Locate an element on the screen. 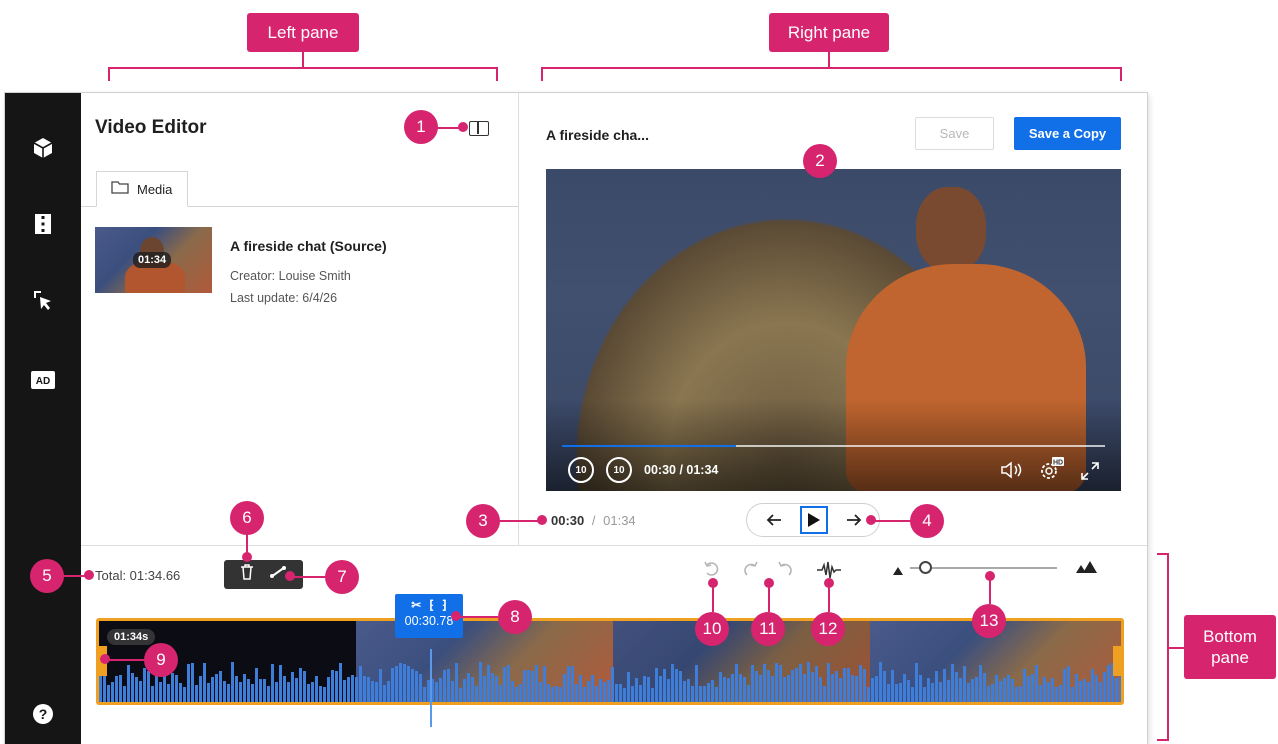 This screenshot has height=744, width=1278. cursor-select-icon is located at coordinates (43, 300).